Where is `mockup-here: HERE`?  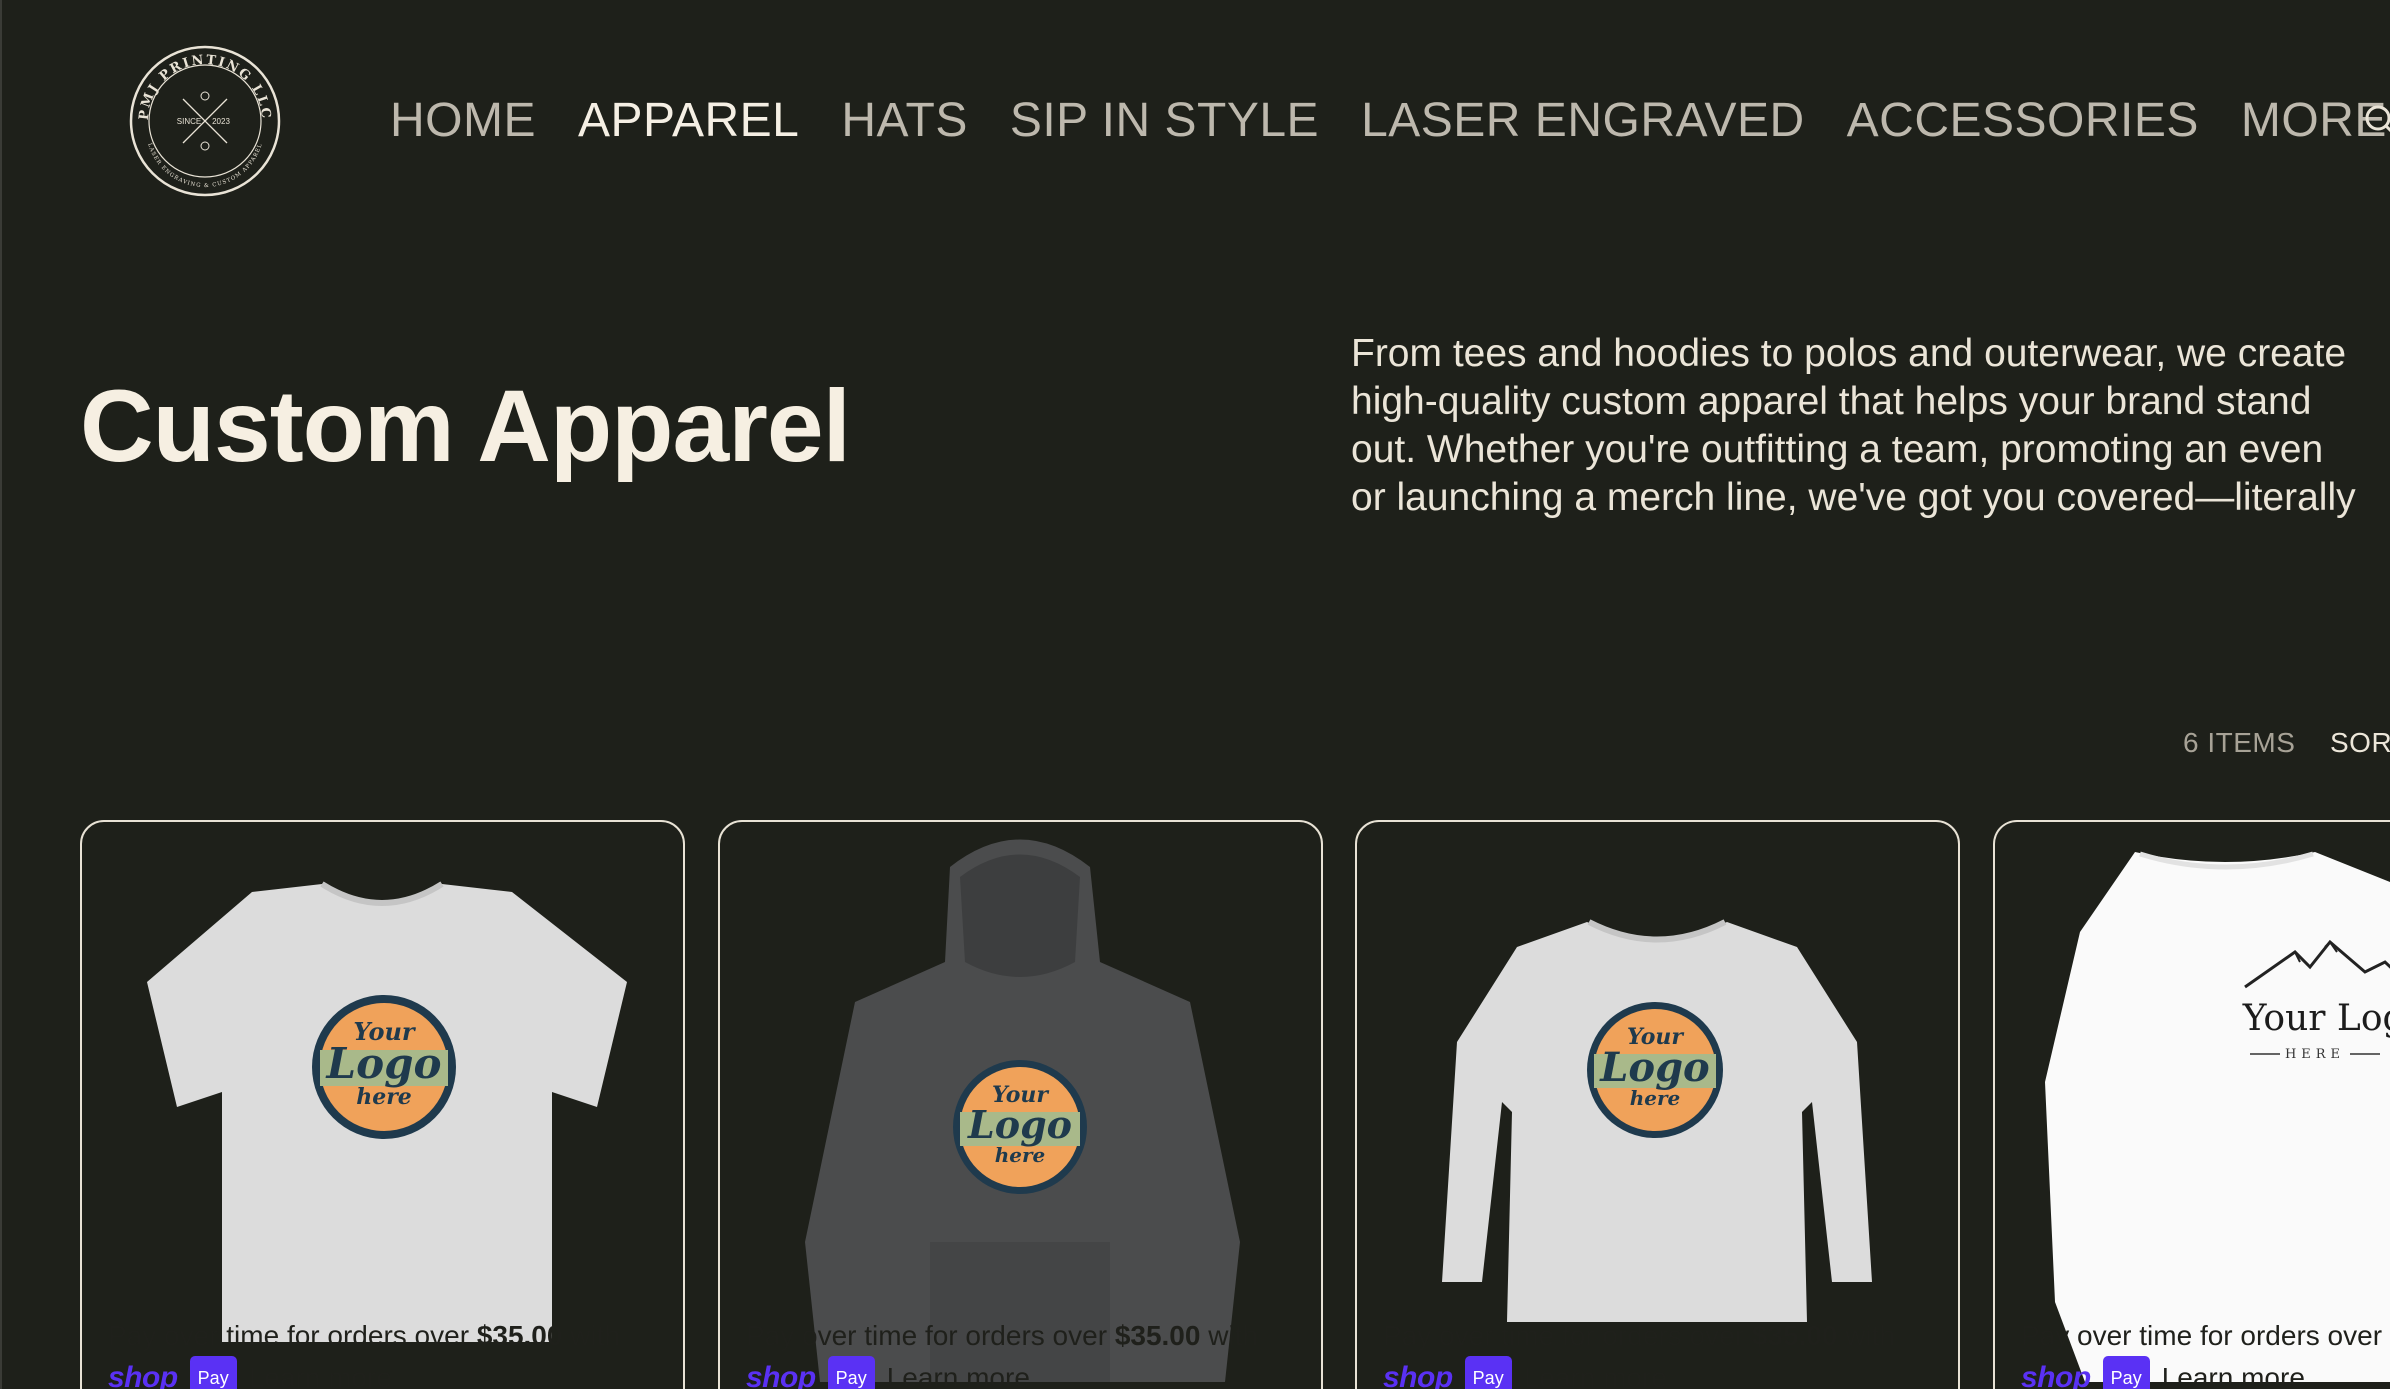
mockup-here: HERE is located at coordinates (2315, 1054).